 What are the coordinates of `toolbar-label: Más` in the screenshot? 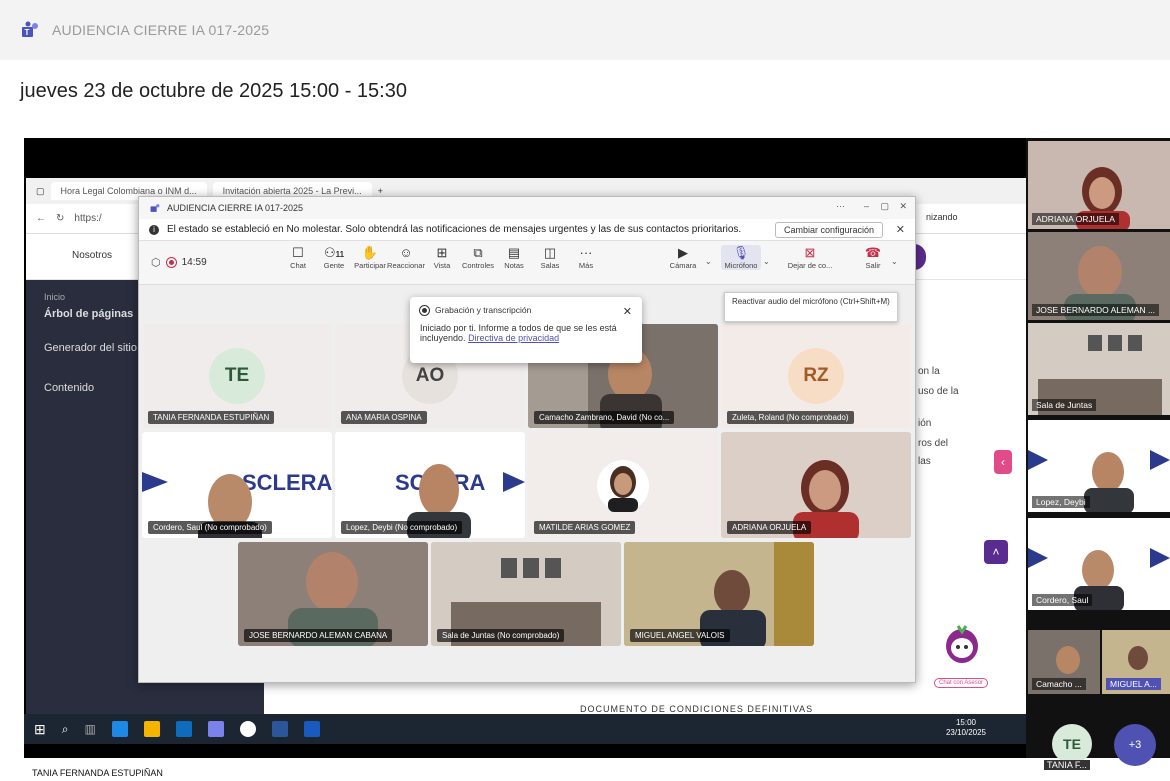 It's located at (586, 265).